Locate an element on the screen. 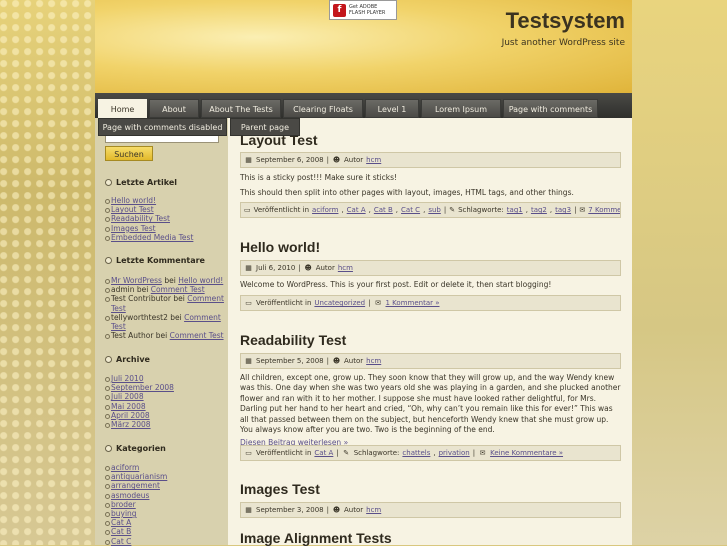 The width and height of the screenshot is (727, 546). list-item: Juli 2008 is located at coordinates (165, 396).